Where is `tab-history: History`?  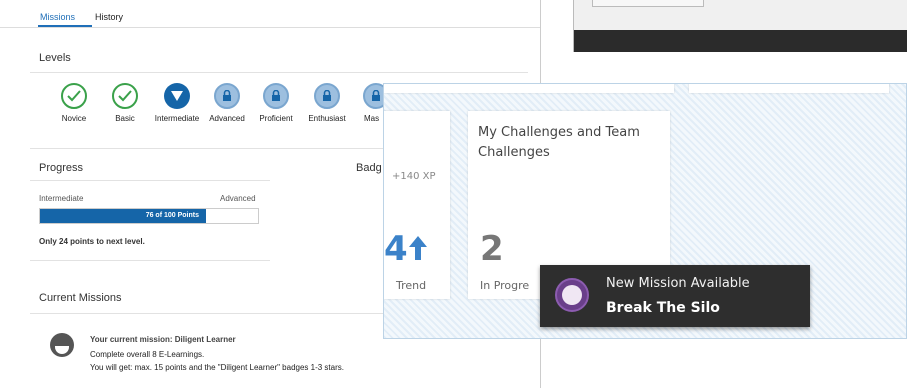 tab-history: History is located at coordinates (109, 17).